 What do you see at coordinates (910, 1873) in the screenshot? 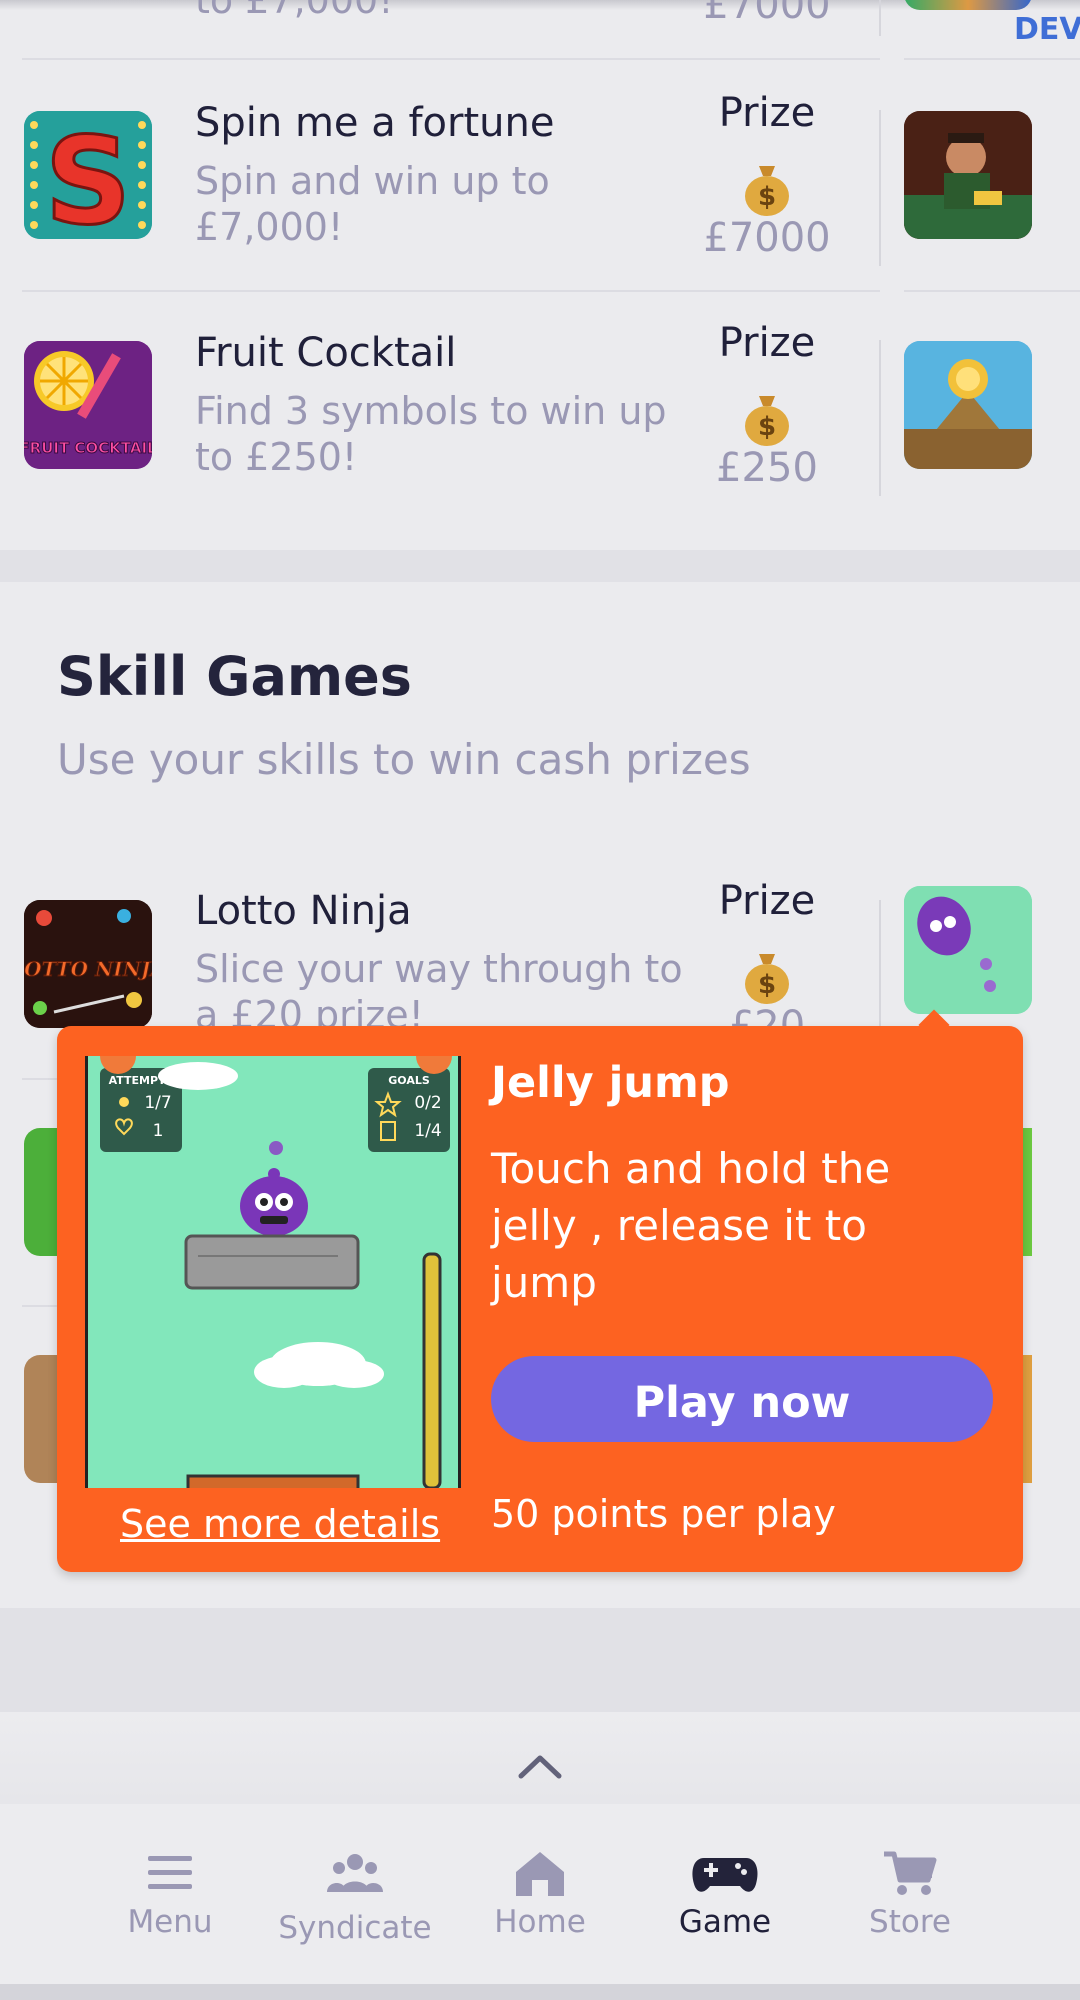
I see `cart-icon` at bounding box center [910, 1873].